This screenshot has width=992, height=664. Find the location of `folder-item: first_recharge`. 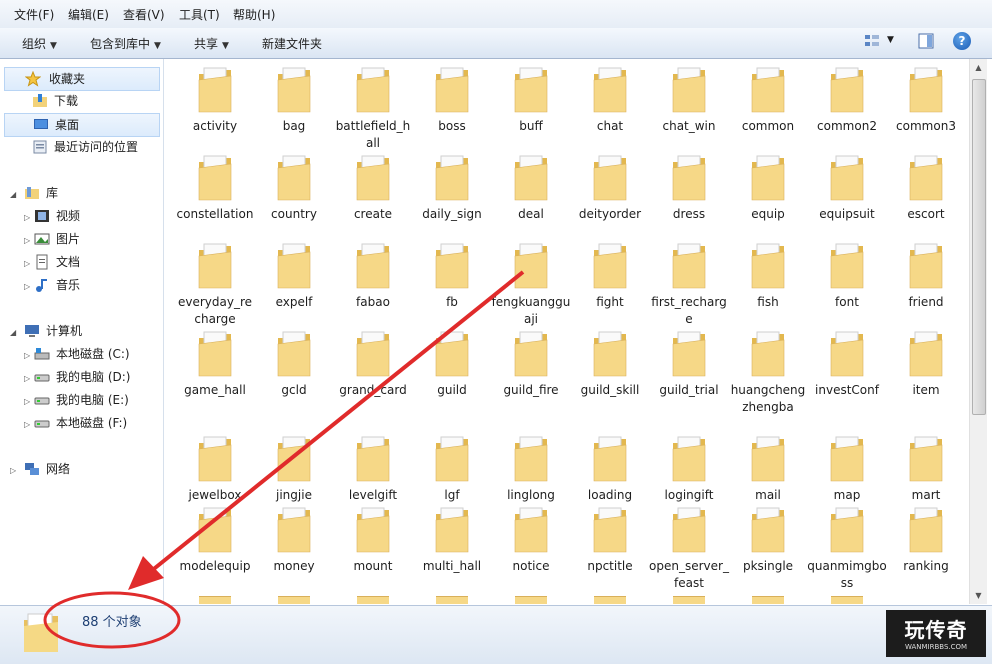

folder-item: first_recharge is located at coordinates (689, 284).